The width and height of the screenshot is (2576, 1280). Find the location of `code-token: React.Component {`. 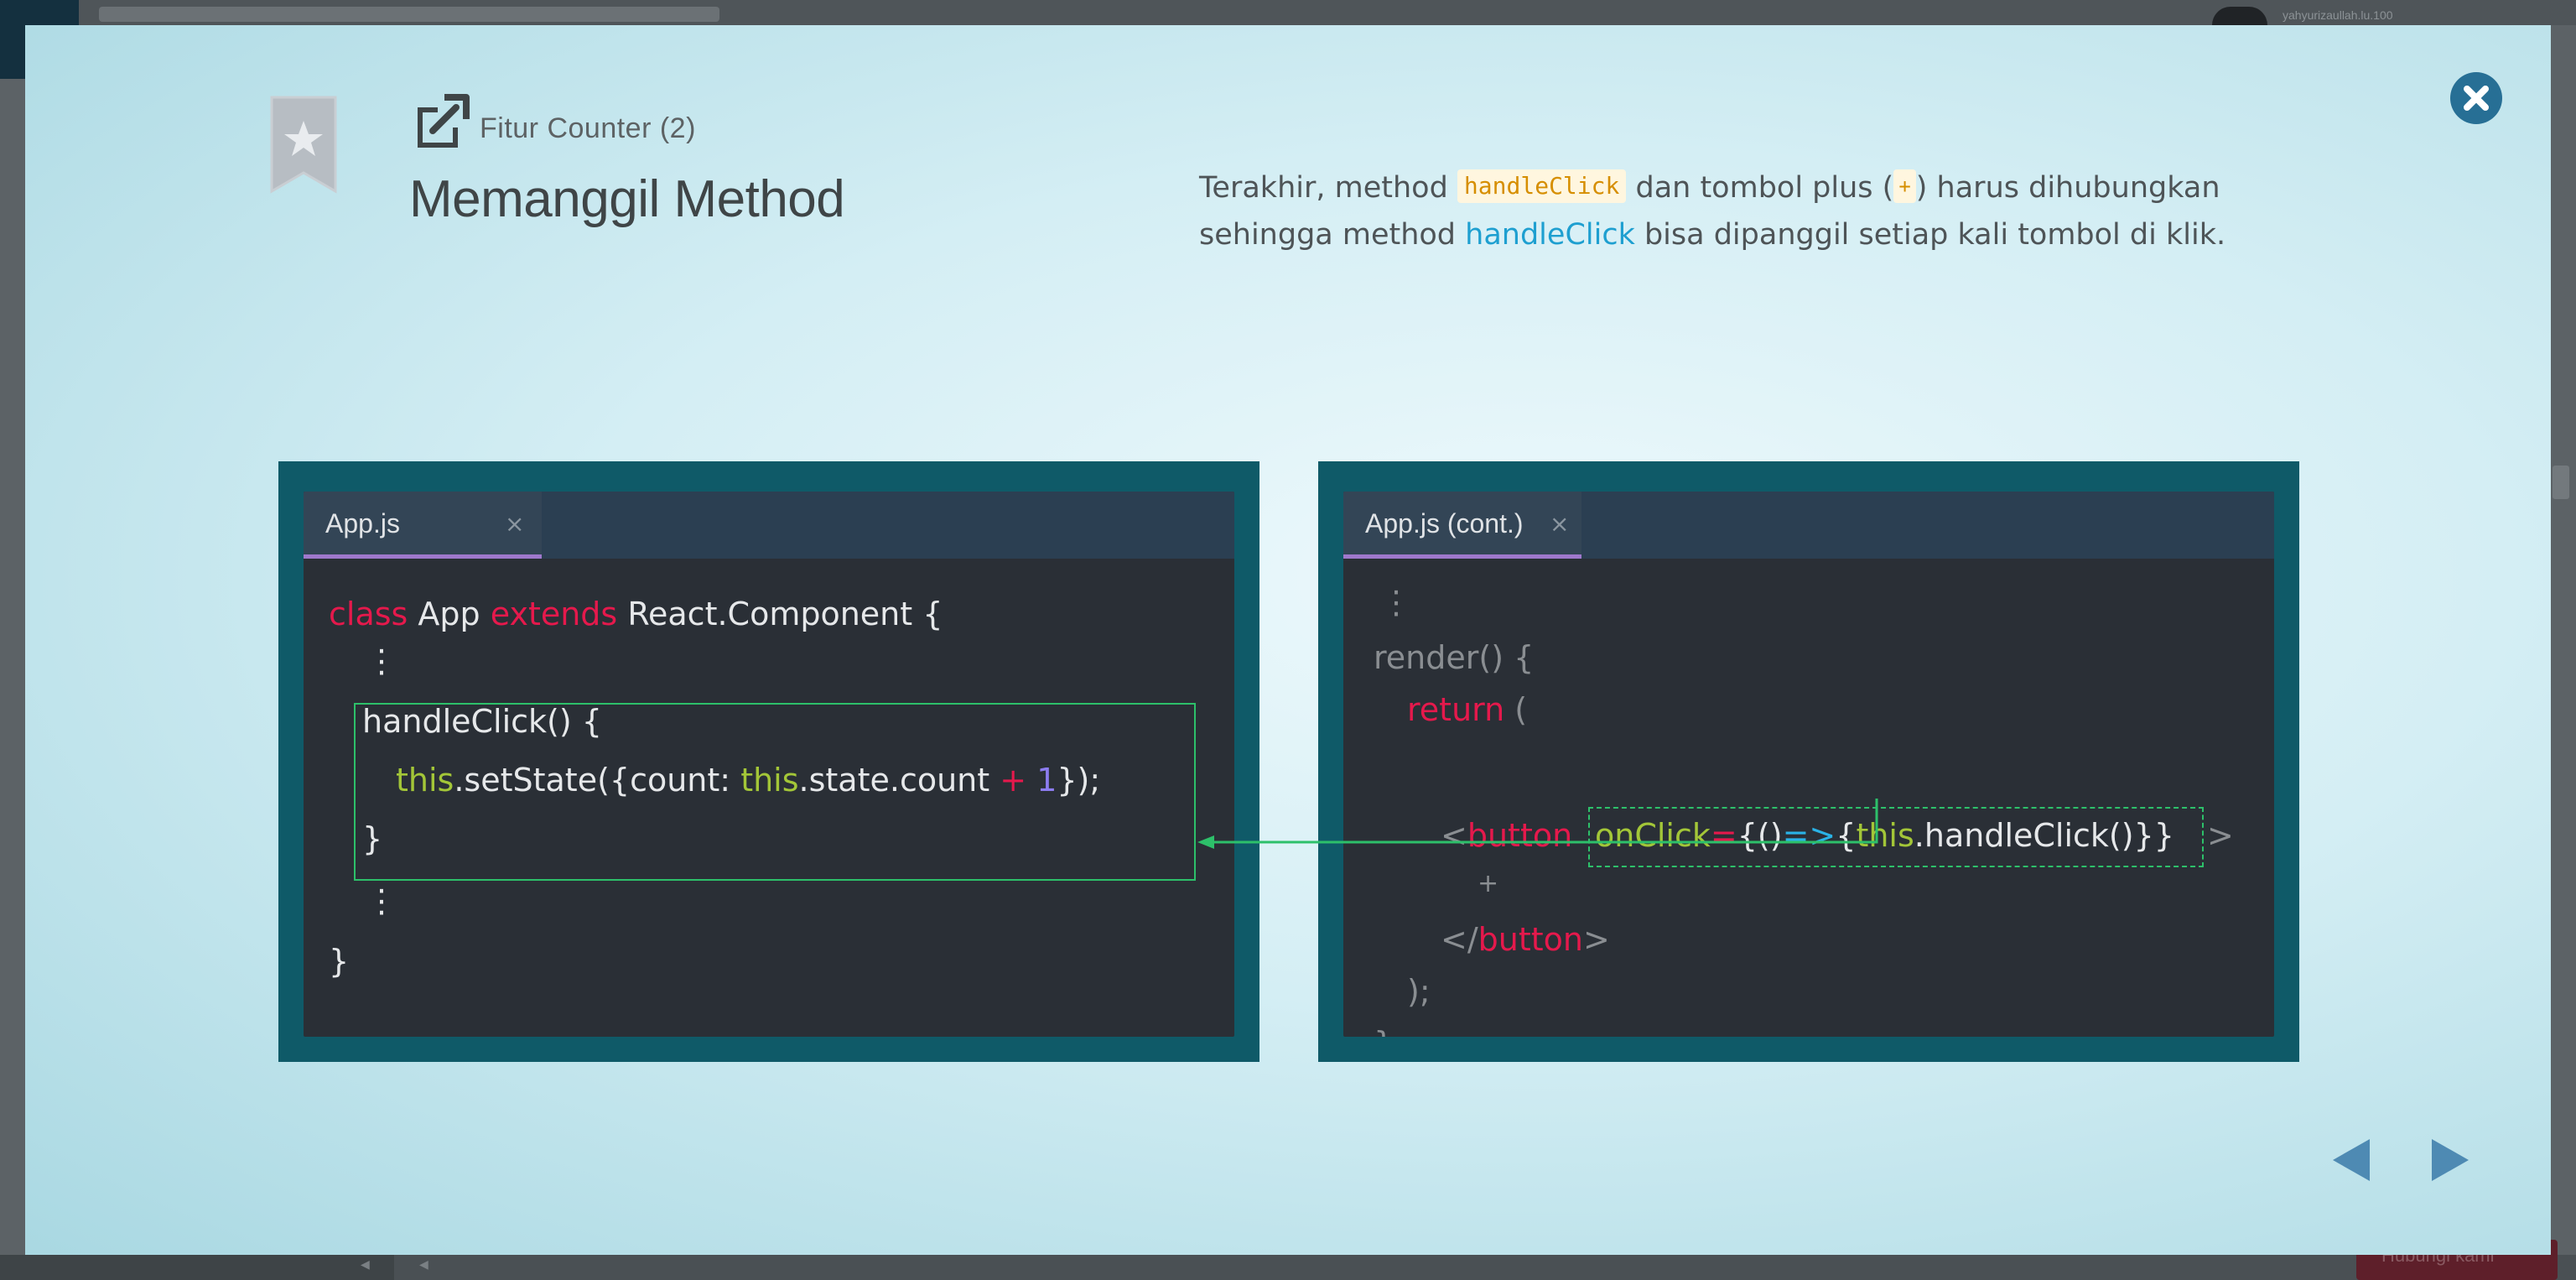

code-token: React.Component { is located at coordinates (780, 614).